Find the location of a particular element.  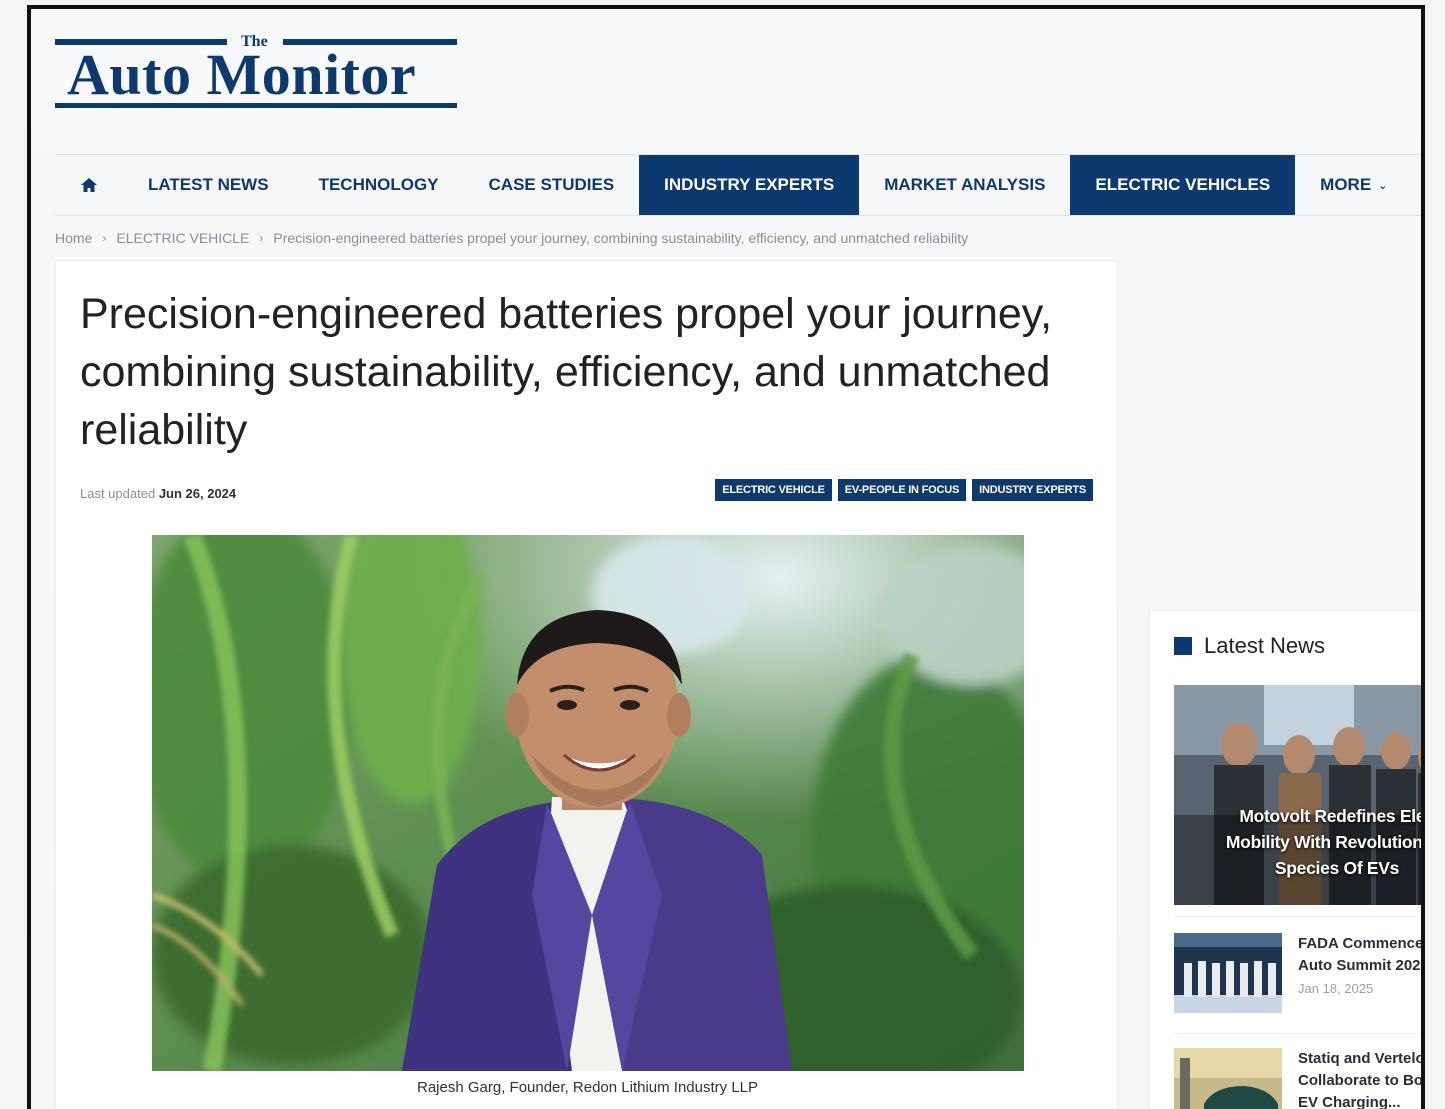

nav-electric-vehicles: ELECTRIC VEHICLES is located at coordinates (1183, 185).